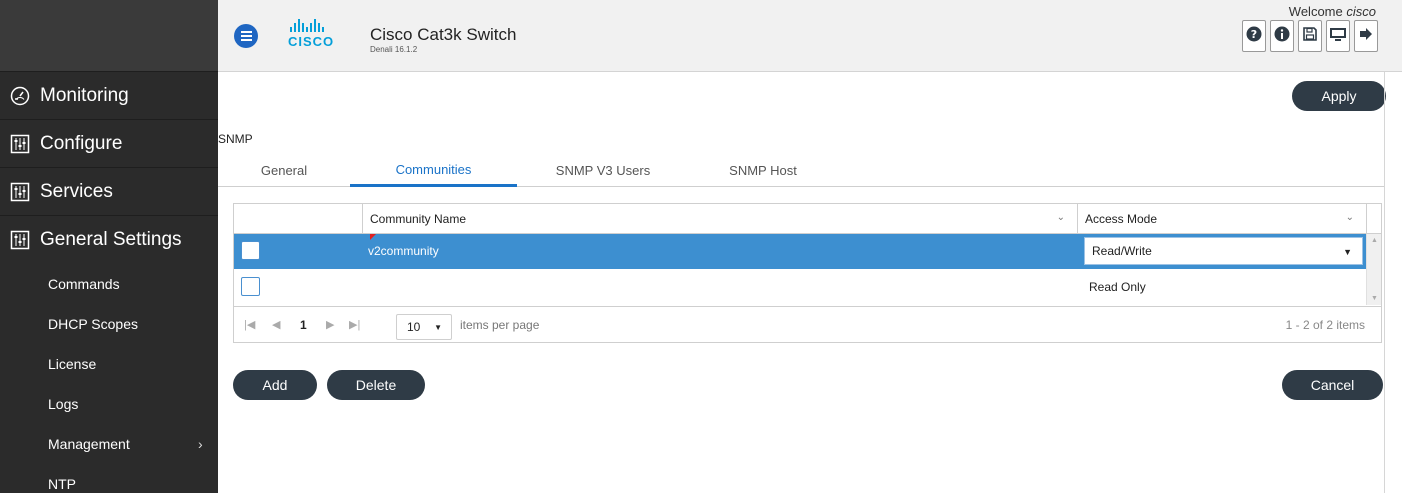 The image size is (1402, 493). I want to click on items-per-page-label: items per page, so click(500, 325).